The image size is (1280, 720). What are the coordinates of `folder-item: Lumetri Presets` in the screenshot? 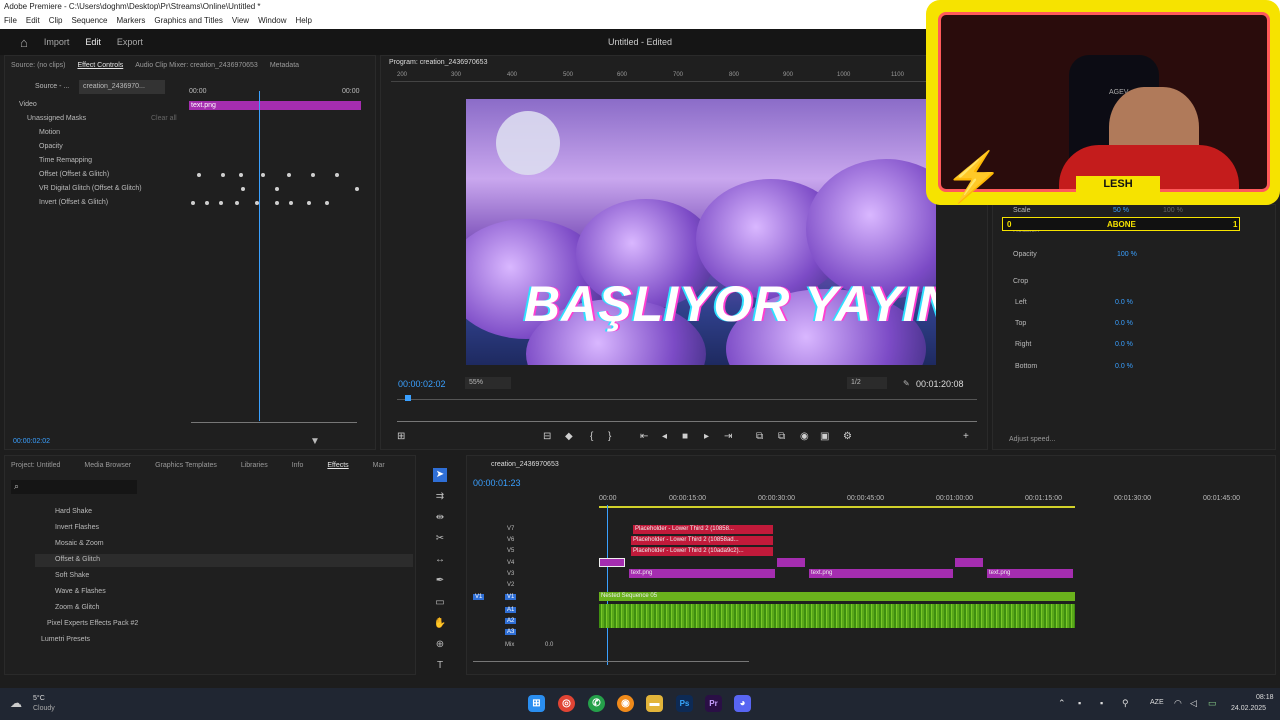 It's located at (65, 639).